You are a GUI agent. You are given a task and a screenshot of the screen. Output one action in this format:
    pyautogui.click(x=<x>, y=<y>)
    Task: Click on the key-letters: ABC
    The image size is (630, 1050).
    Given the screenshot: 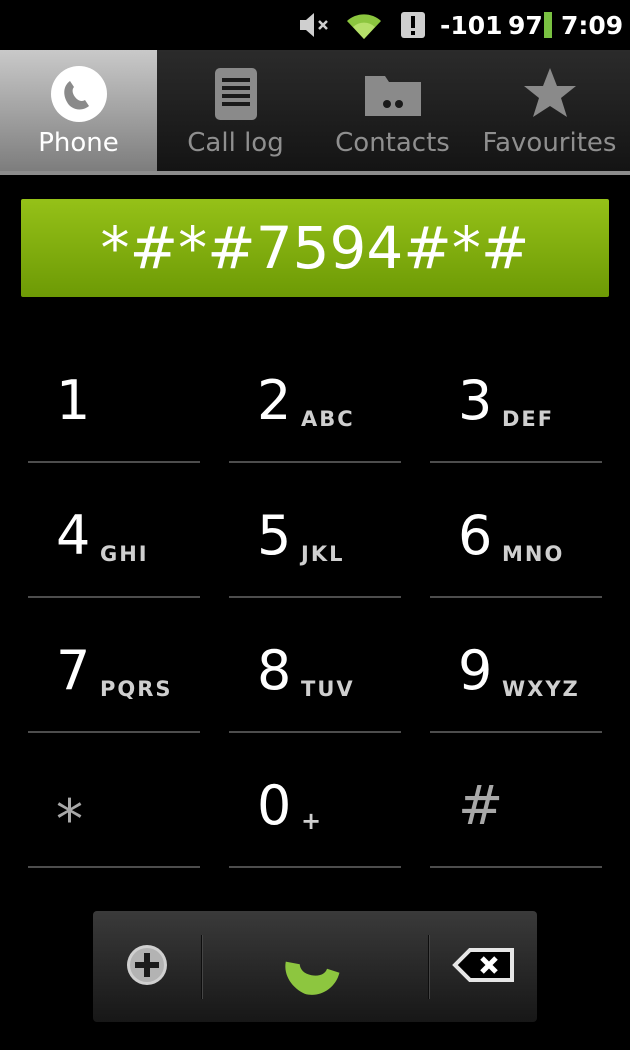 What is the action you would take?
    pyautogui.click(x=328, y=419)
    